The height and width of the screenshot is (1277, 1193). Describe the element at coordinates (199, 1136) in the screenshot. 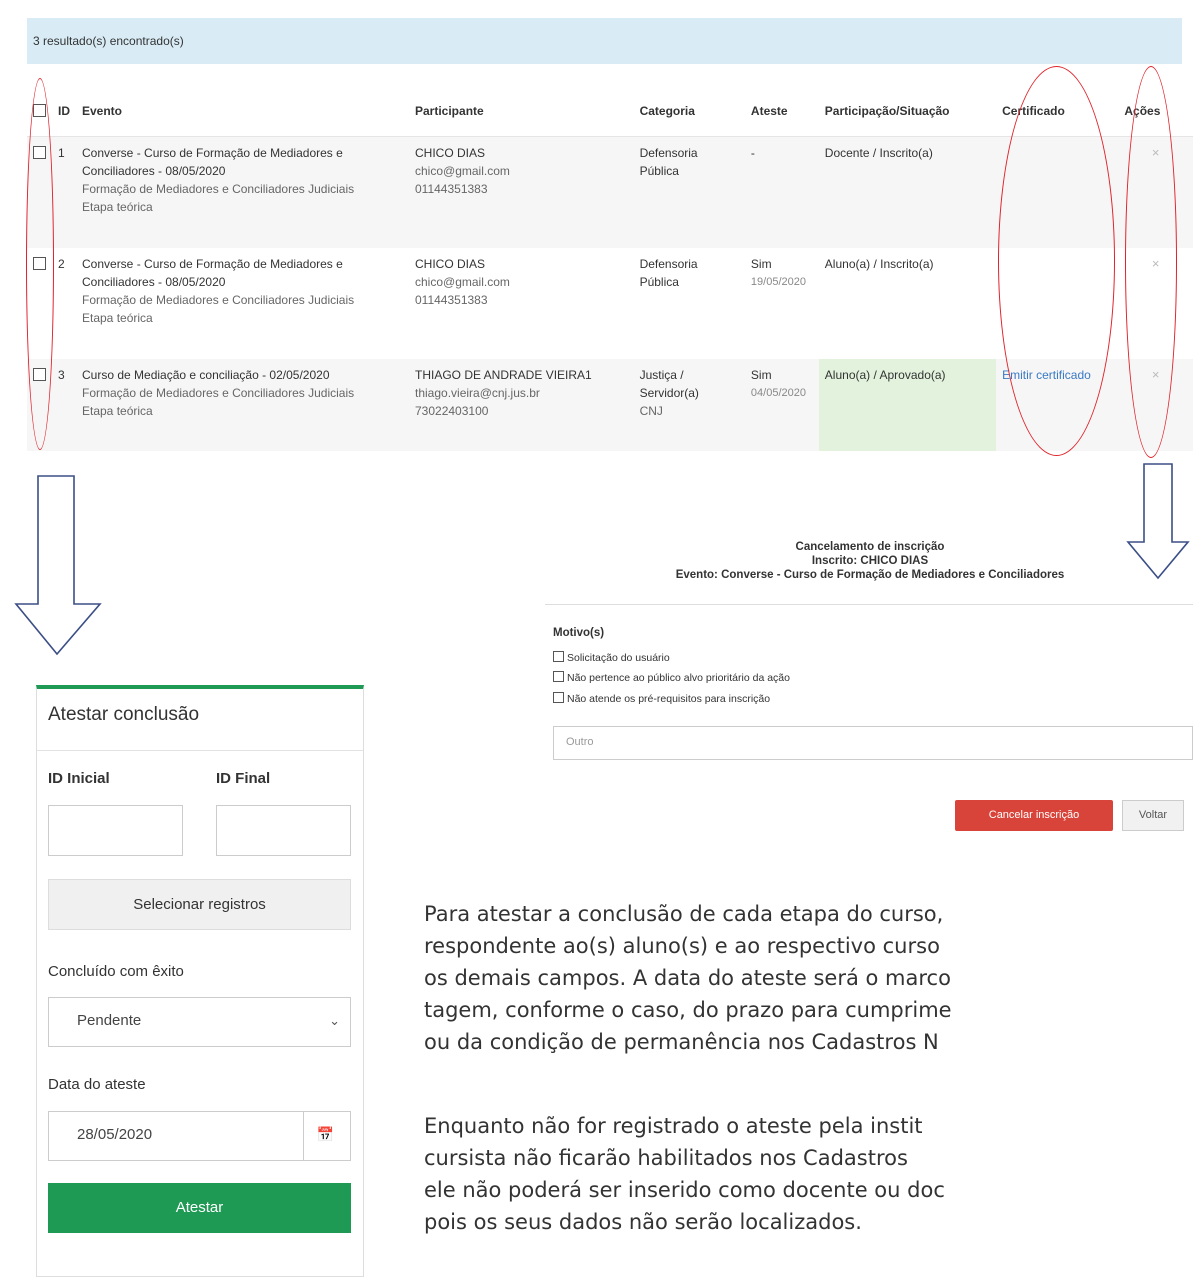

I see `data-ateste-input: 28/05/2020 📅` at that location.